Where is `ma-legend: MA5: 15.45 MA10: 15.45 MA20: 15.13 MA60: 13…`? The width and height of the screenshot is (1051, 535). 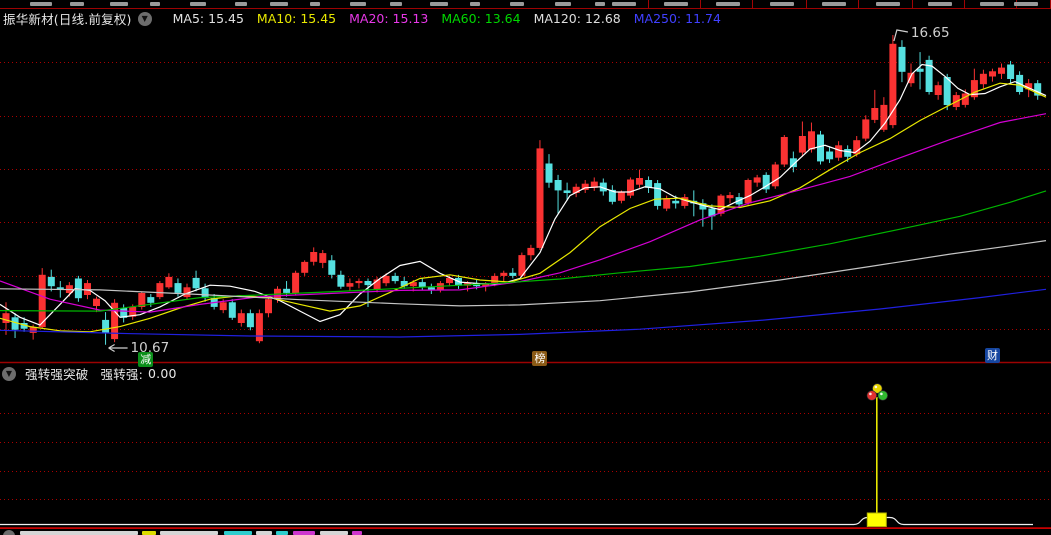
ma-legend: MA5: 15.45 MA10: 15.45 MA20: 15.13 MA60: 13… is located at coordinates (440, 18).